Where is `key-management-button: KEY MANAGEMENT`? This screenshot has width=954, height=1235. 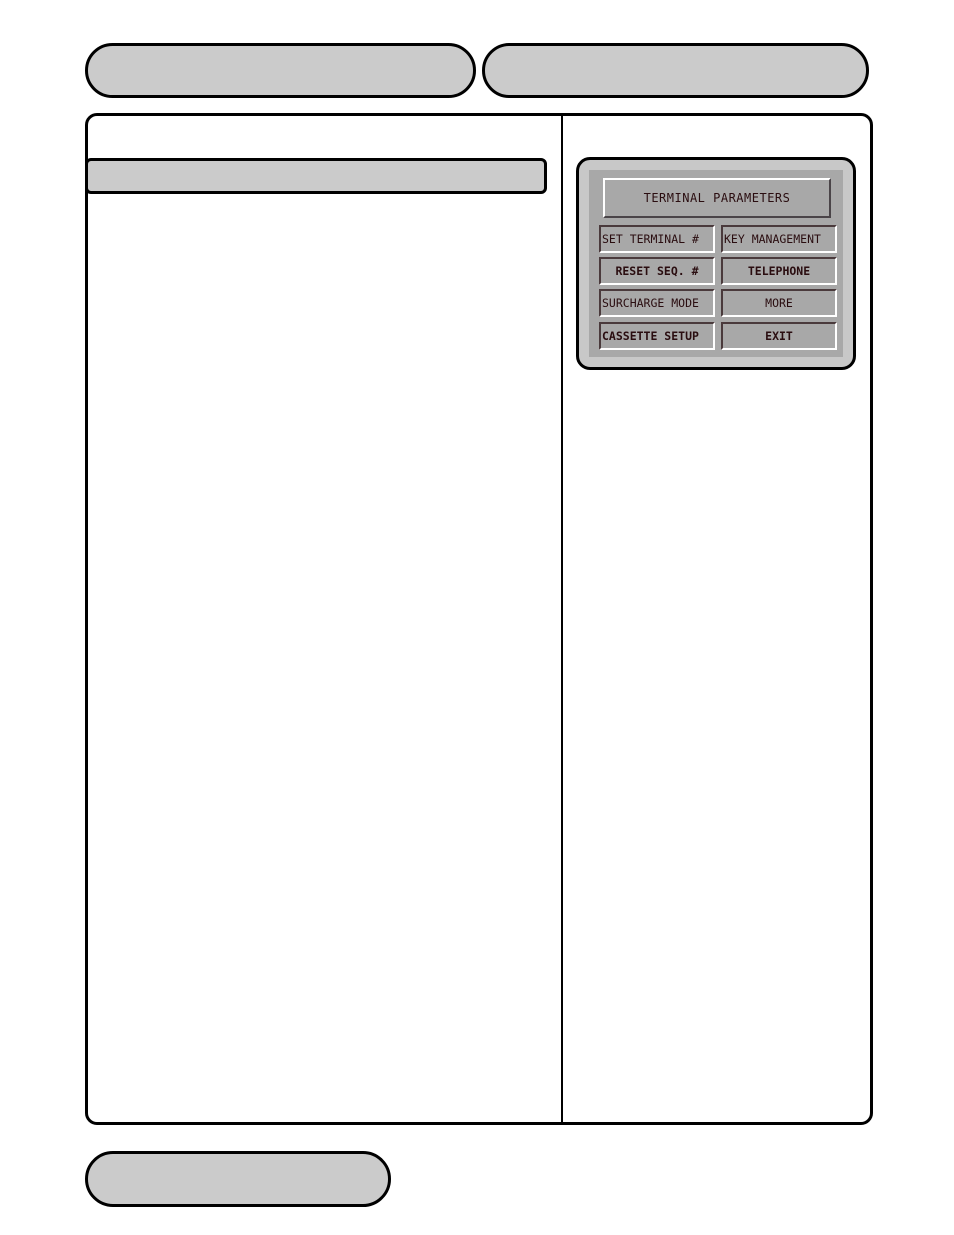 key-management-button: KEY MANAGEMENT is located at coordinates (779, 239).